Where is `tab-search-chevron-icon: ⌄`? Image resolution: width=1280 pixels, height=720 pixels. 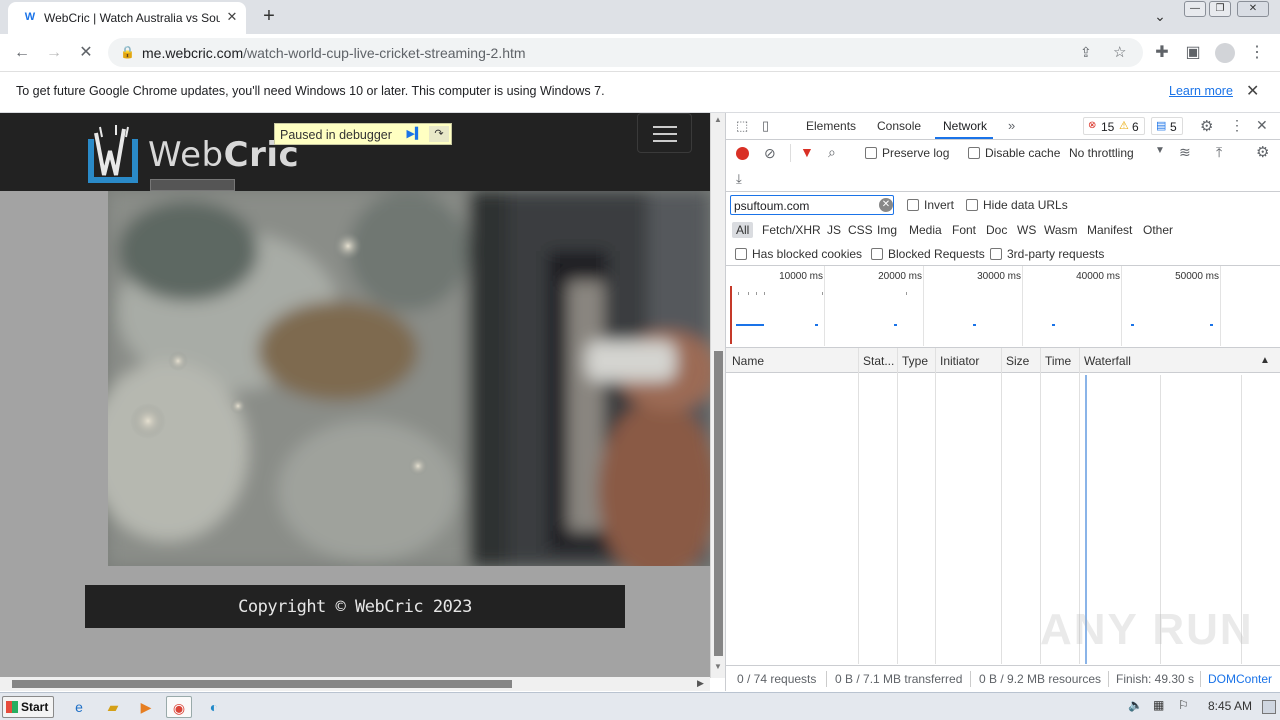 tab-search-chevron-icon: ⌄ is located at coordinates (1160, 17).